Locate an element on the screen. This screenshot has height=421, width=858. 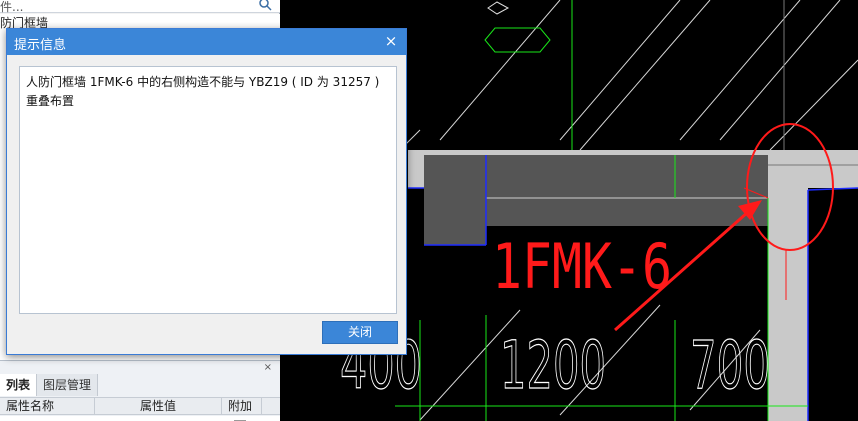
tab-list: 列表 is located at coordinates (19, 385).